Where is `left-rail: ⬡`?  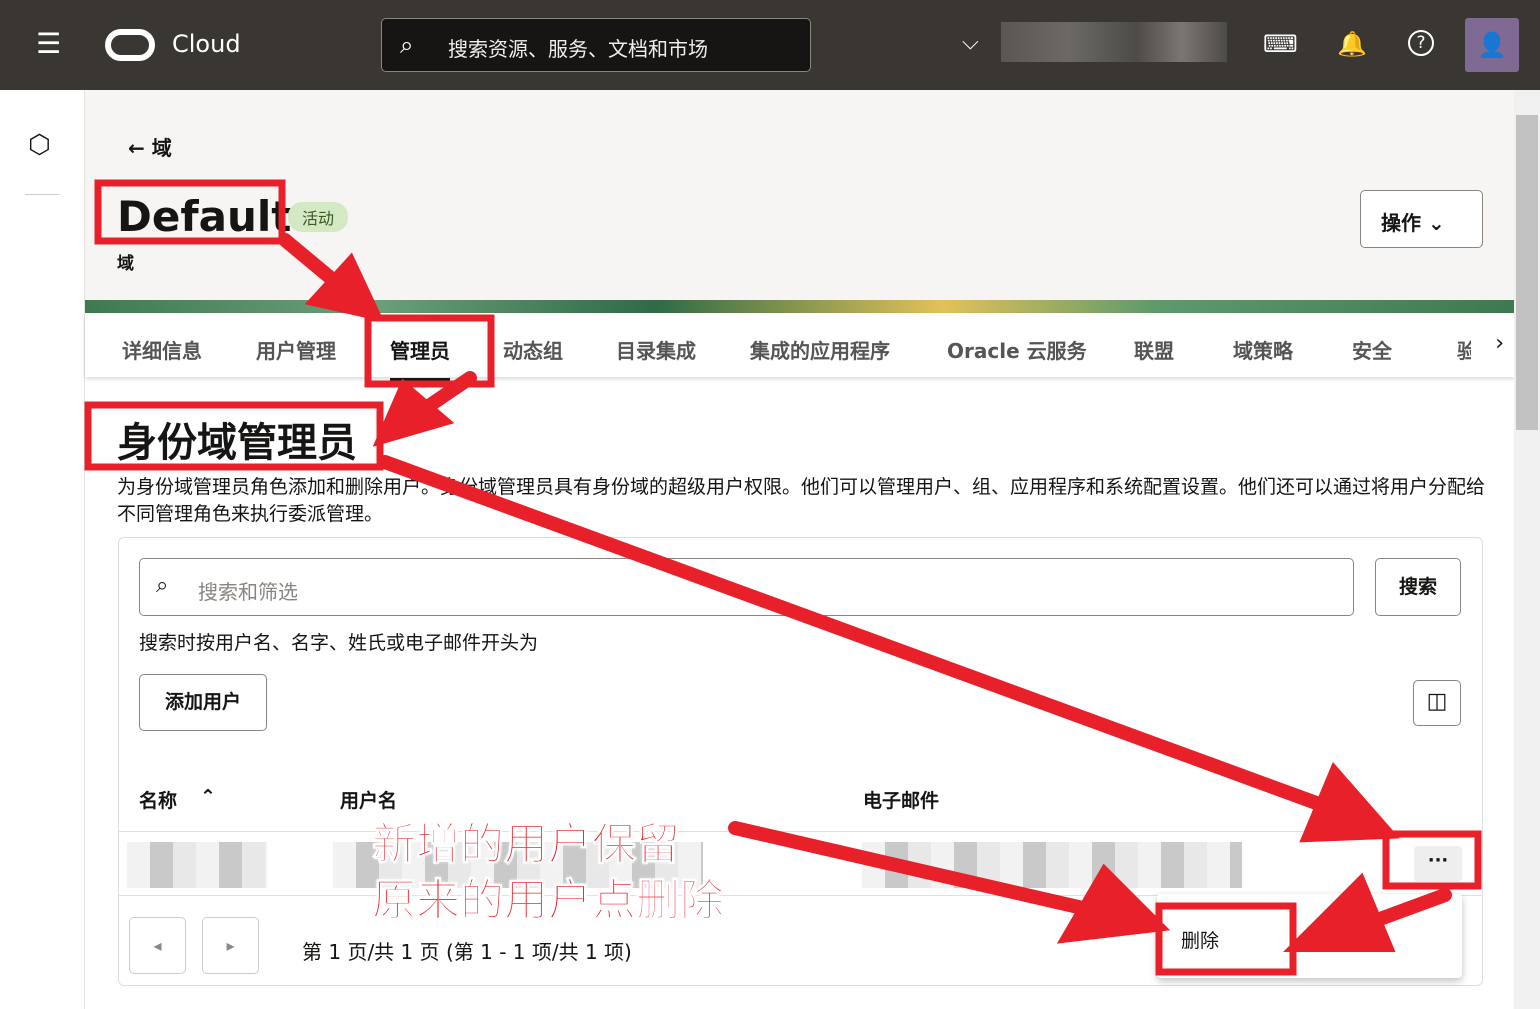
left-rail: ⬡ is located at coordinates (42, 549).